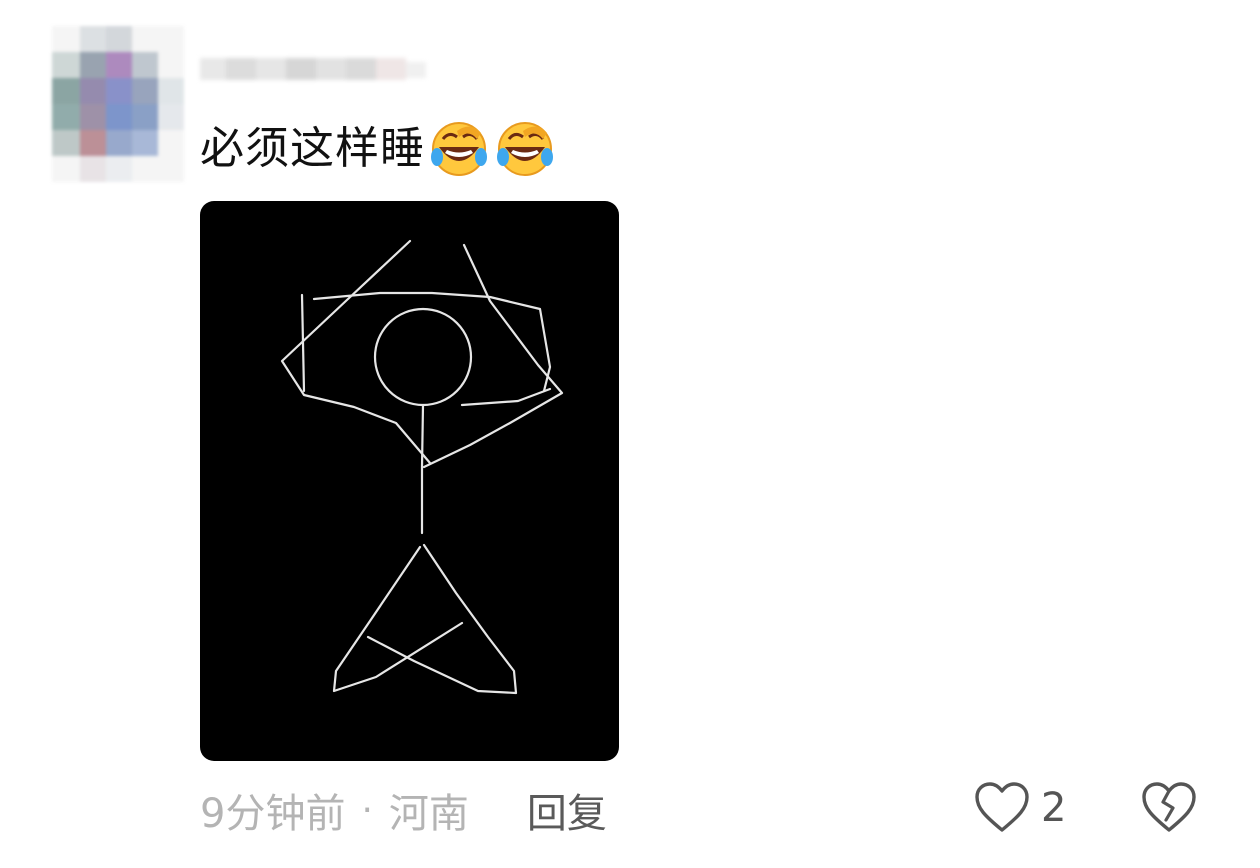  What do you see at coordinates (1054, 808) in the screenshot?
I see `like-count: 2` at bounding box center [1054, 808].